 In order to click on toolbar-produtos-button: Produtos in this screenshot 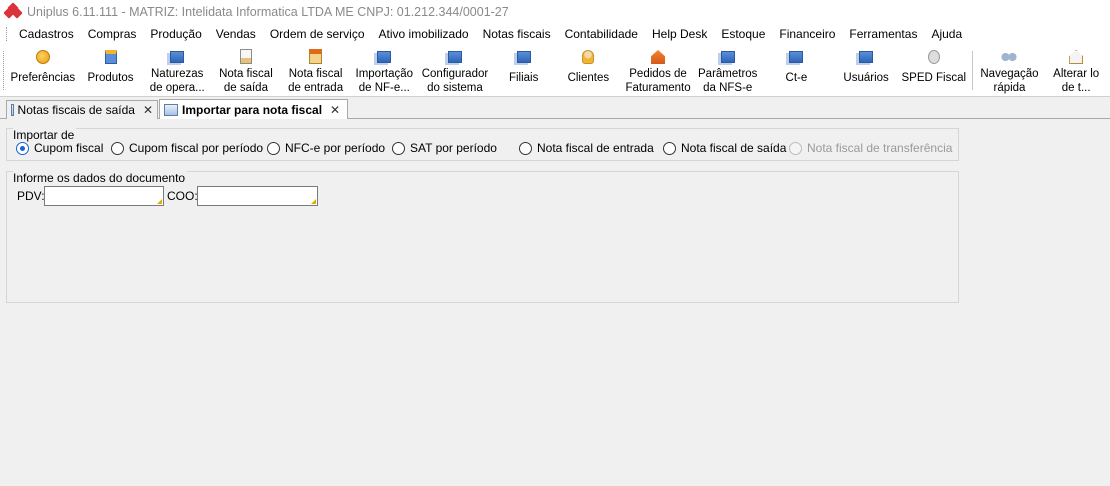, I will do `click(111, 70)`.